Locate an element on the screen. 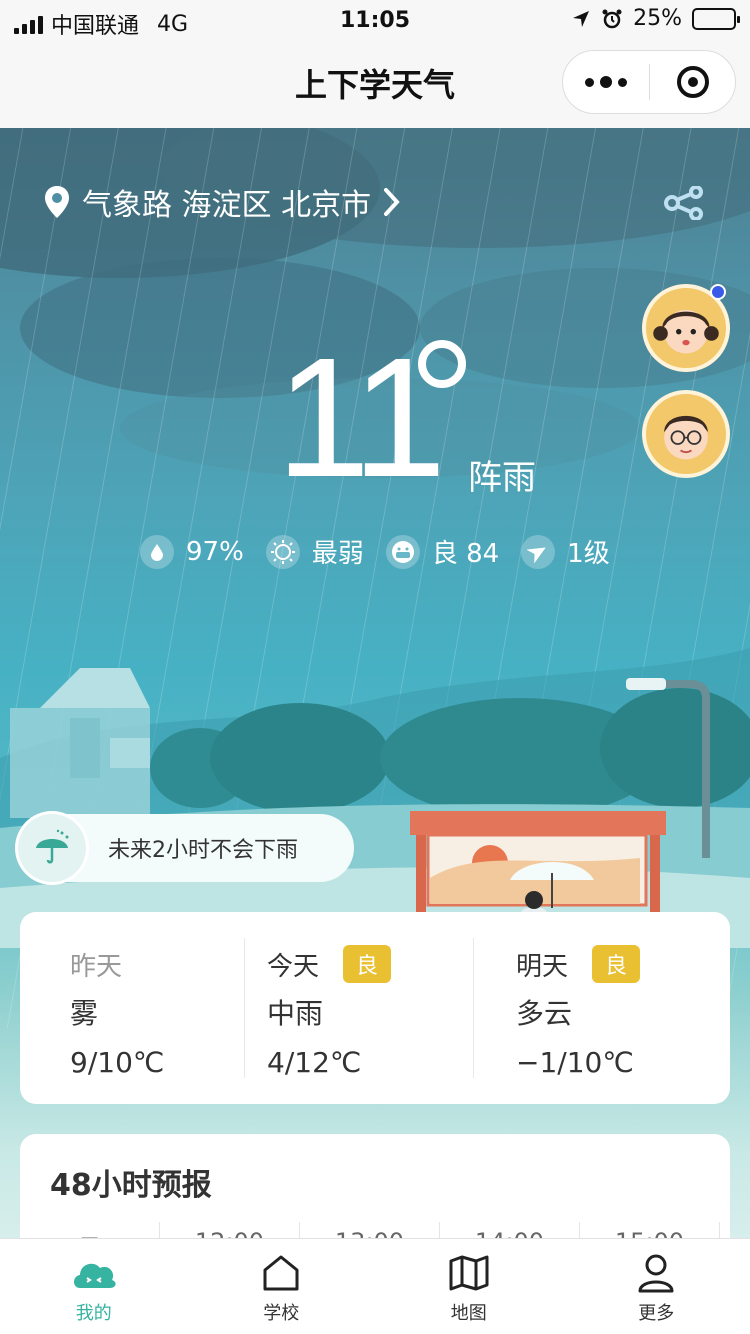 The image size is (750, 1334). location-pin-icon is located at coordinates (57, 202).